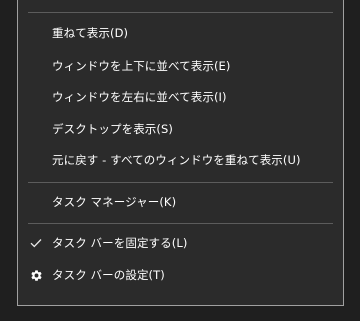  What do you see at coordinates (180, 129) in the screenshot?
I see `menu-item-show-desktop: デスクトップを表示(S)` at bounding box center [180, 129].